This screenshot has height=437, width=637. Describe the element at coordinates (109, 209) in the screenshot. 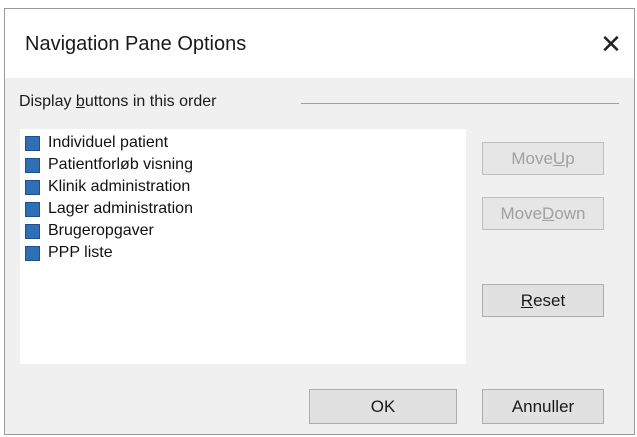

I see `list-item-lager-administration: Lager administration` at that location.